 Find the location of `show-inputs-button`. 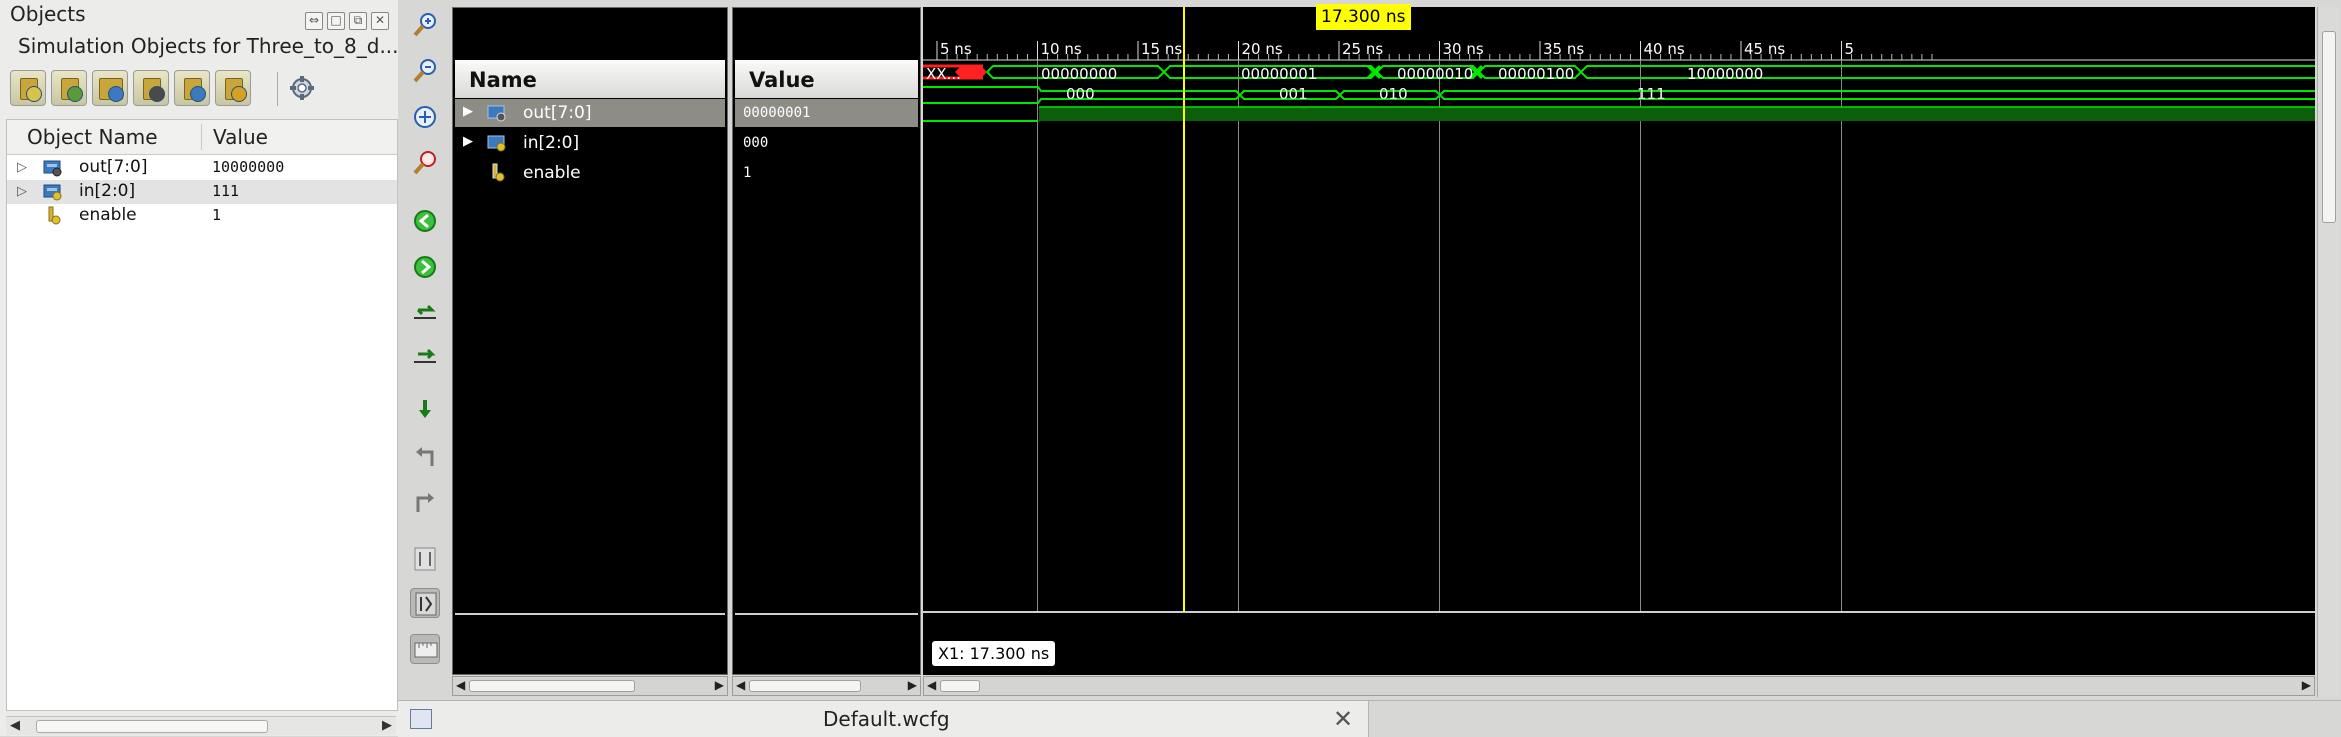

show-inputs-button is located at coordinates (28, 88).